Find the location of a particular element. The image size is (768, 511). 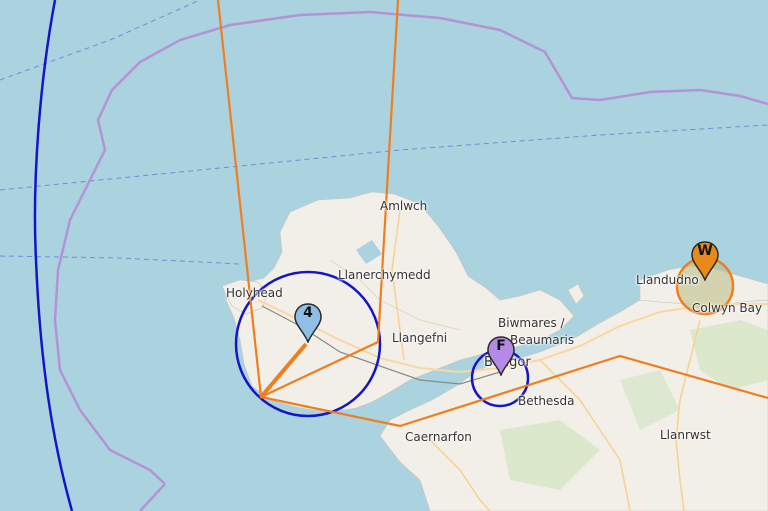

range-arc-large is located at coordinates (53, 255).